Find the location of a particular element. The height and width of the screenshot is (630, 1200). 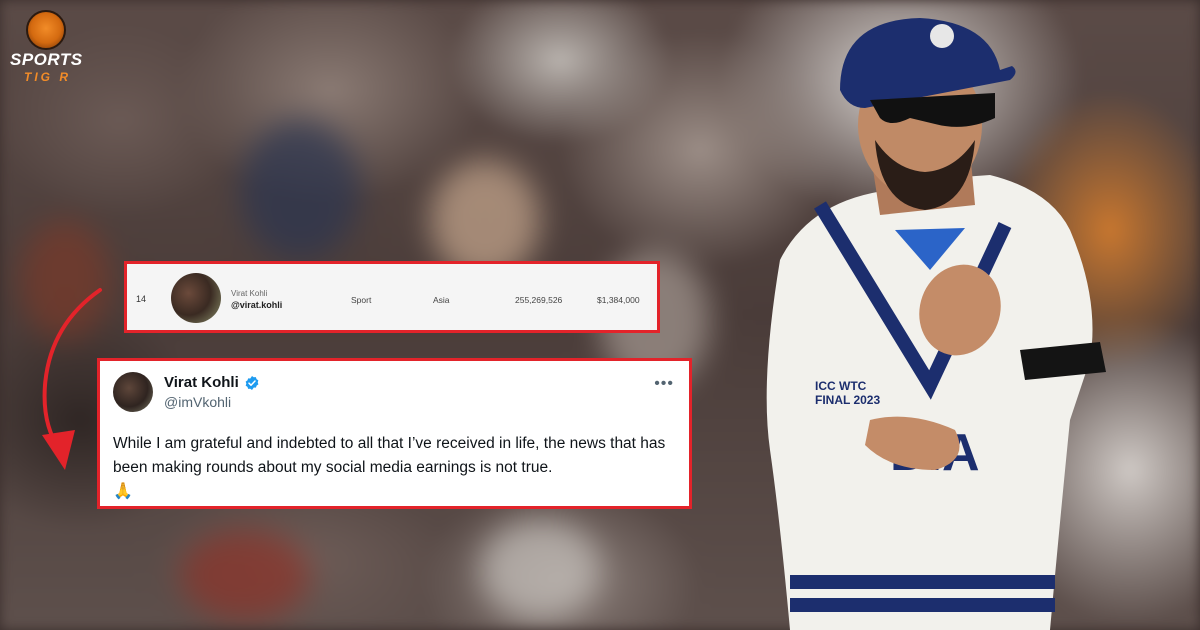

logo-wordmark-sports: SPORTS is located at coordinates (46, 59).